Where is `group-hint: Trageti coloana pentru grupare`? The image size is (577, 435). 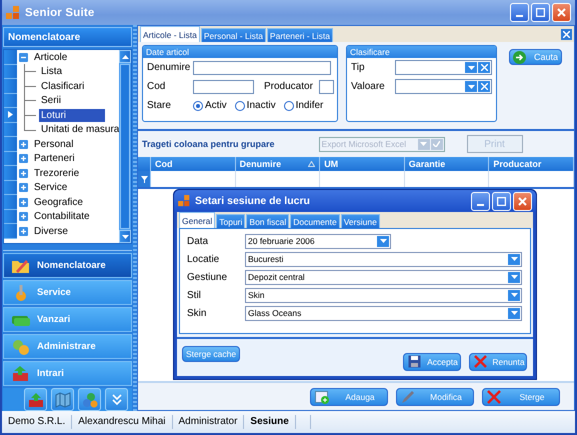
group-hint: Trageti coloana pentru grupare is located at coordinates (208, 144).